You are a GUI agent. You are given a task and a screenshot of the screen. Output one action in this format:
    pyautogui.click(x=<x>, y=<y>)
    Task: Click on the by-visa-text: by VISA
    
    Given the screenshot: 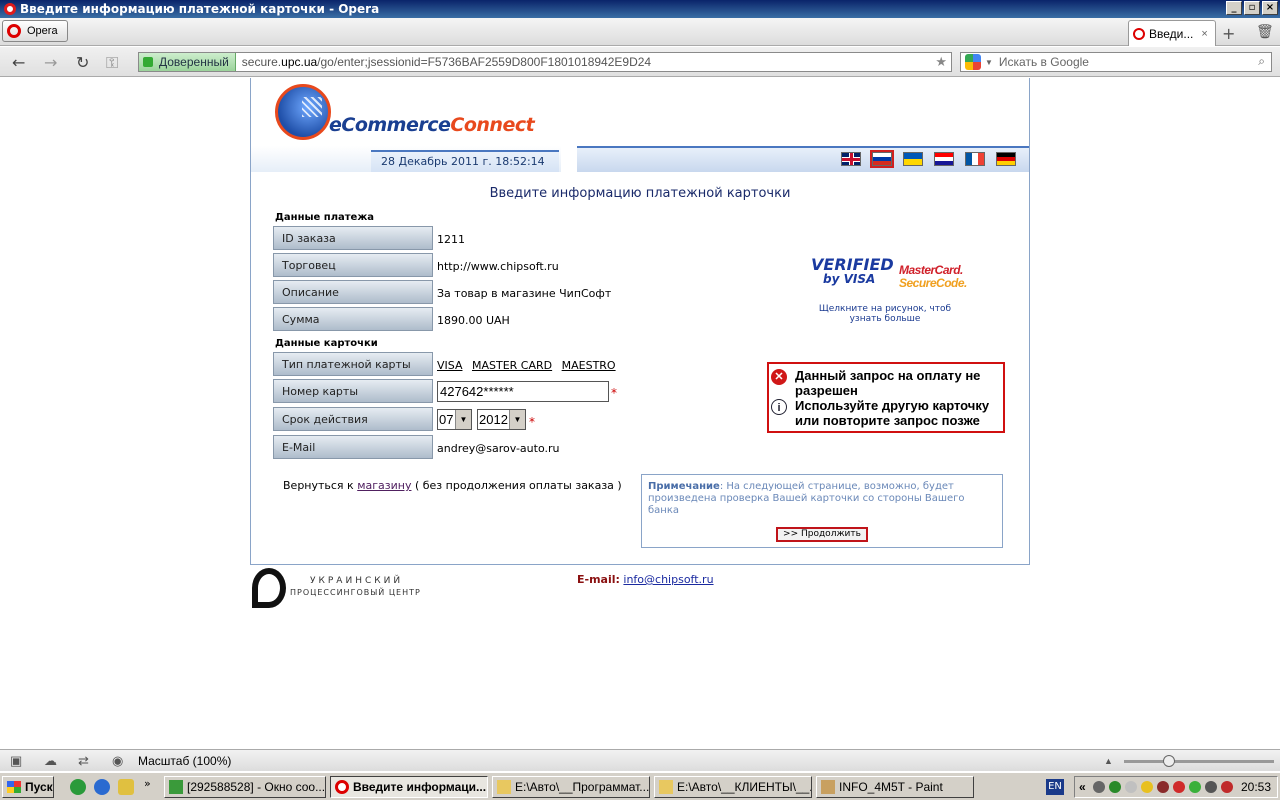 What is the action you would take?
    pyautogui.click(x=849, y=279)
    